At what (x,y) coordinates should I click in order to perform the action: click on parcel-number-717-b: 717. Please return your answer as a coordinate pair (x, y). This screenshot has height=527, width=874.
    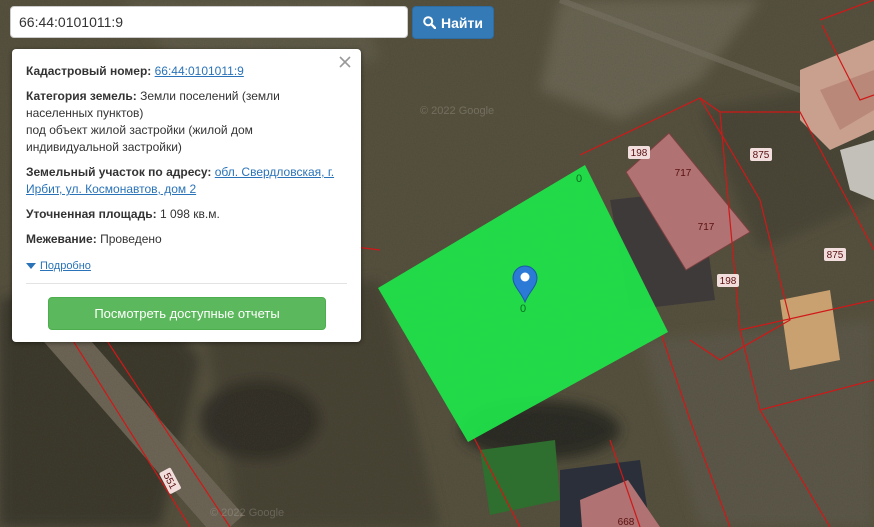
    Looking at the image, I should click on (706, 227).